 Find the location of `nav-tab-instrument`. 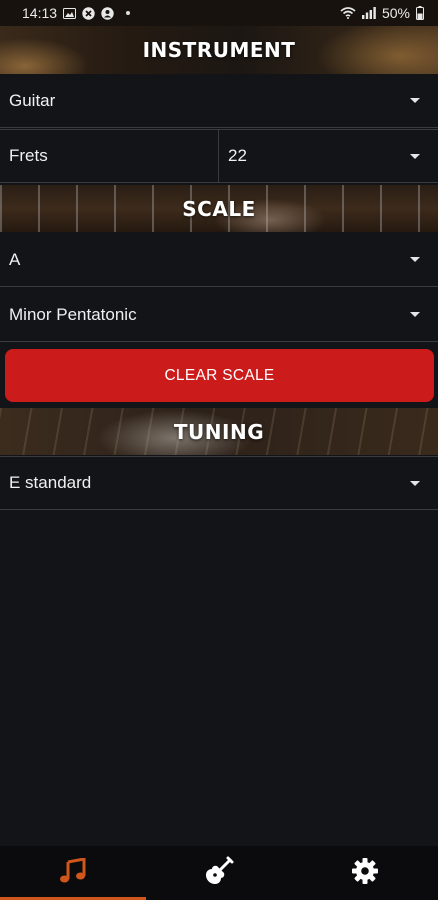

nav-tab-instrument is located at coordinates (219, 873).